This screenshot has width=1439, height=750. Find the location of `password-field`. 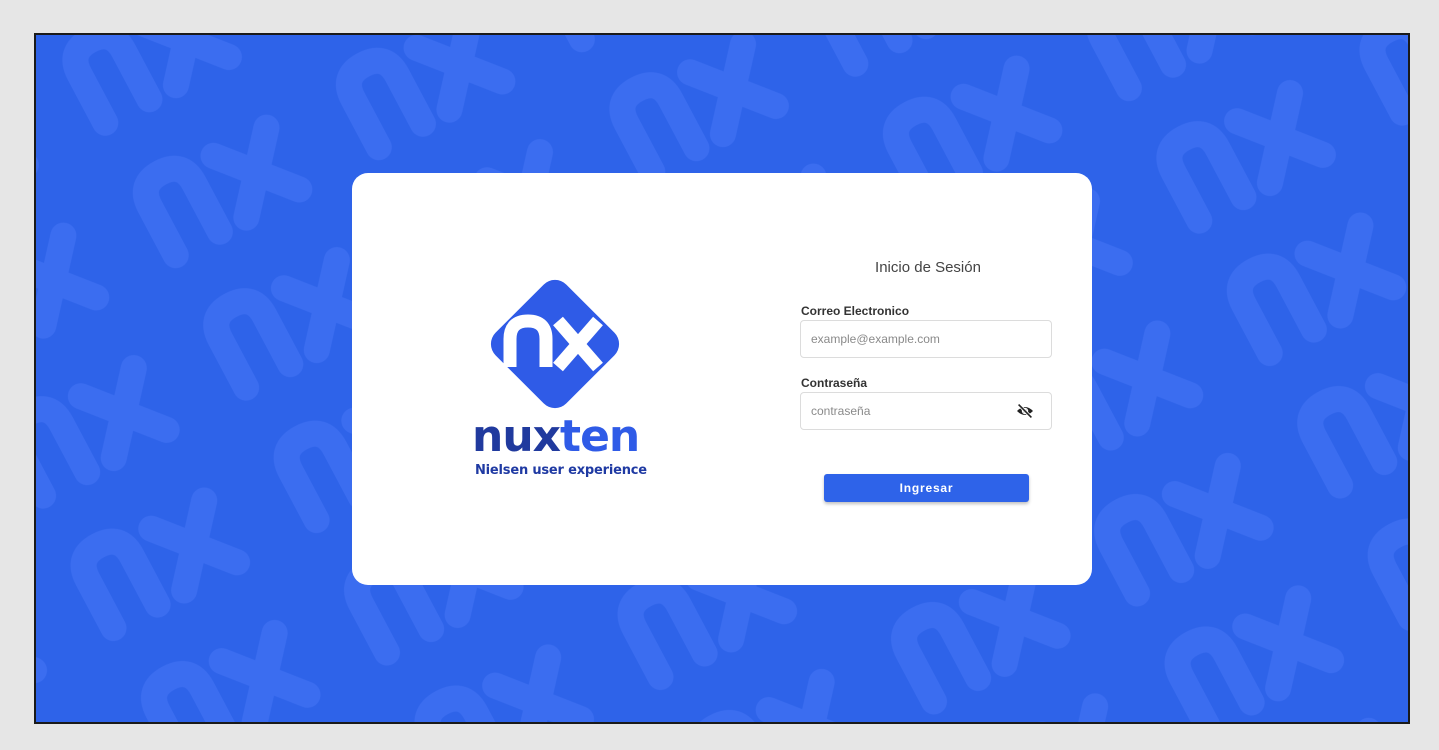

password-field is located at coordinates (906, 411).